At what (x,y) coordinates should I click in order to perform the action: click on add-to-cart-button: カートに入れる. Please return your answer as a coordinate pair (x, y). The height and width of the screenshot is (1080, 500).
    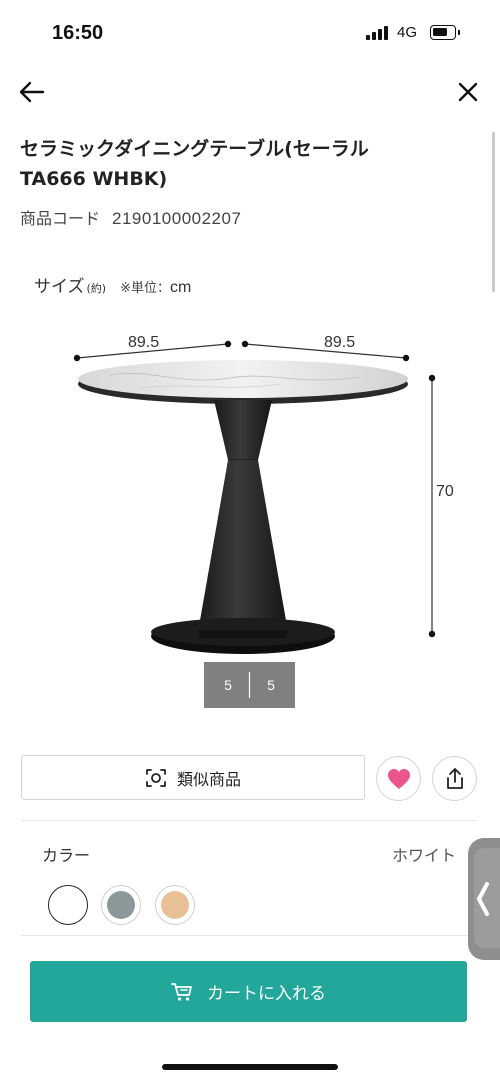
    Looking at the image, I should click on (248, 991).